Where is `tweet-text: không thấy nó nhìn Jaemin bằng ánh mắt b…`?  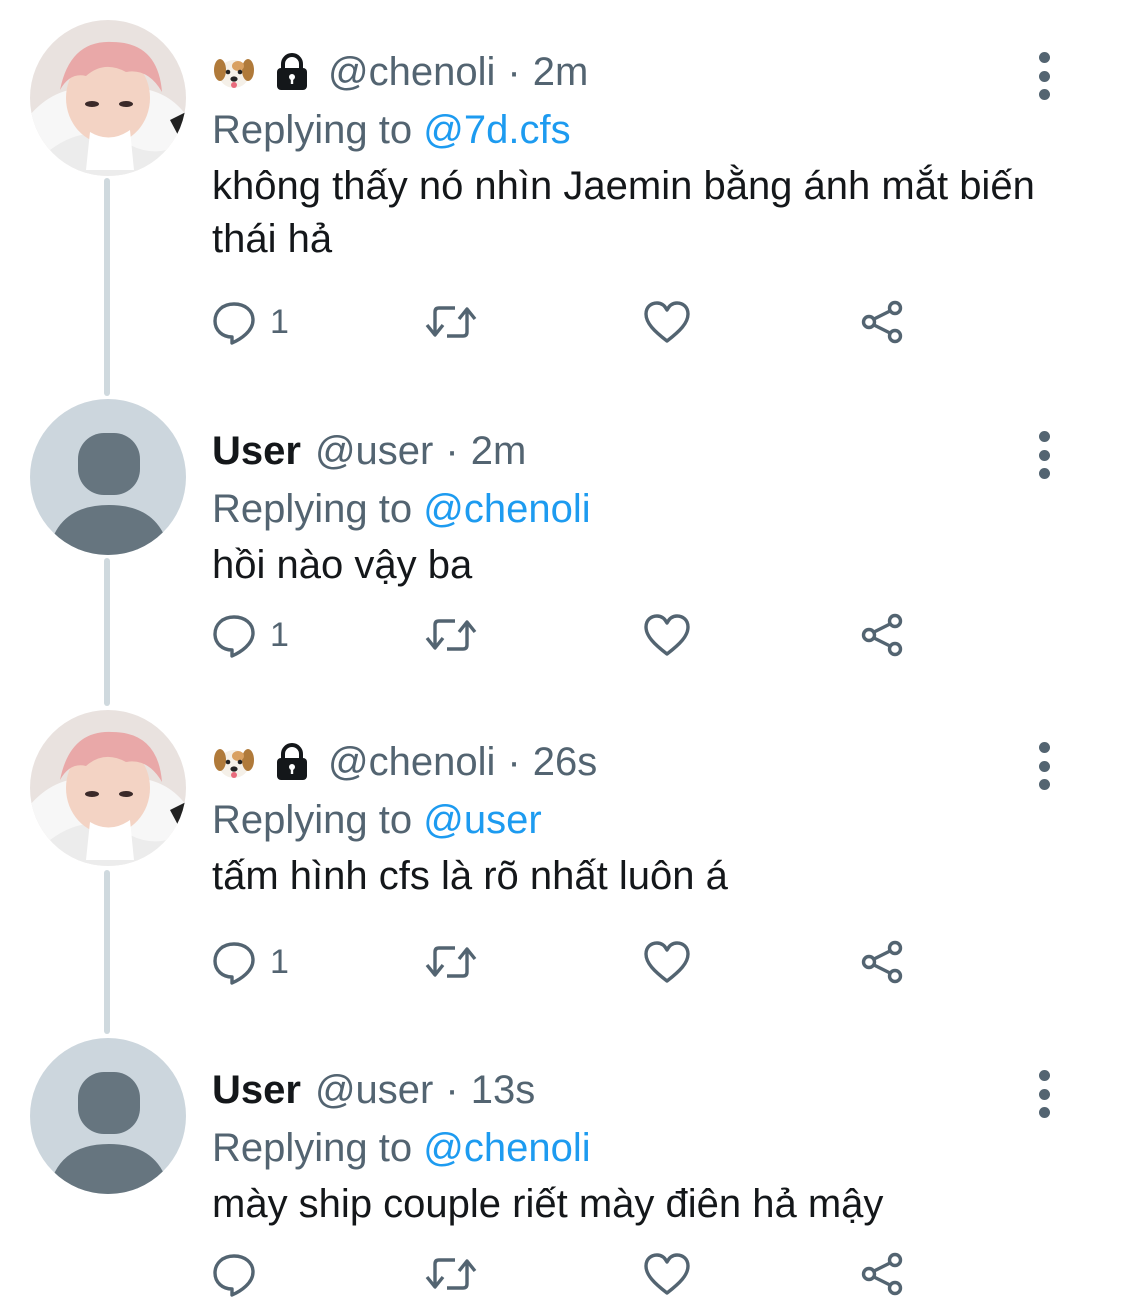
tweet-text: không thấy nó nhìn Jaemin bằng ánh mắt b… is located at coordinates (623, 212).